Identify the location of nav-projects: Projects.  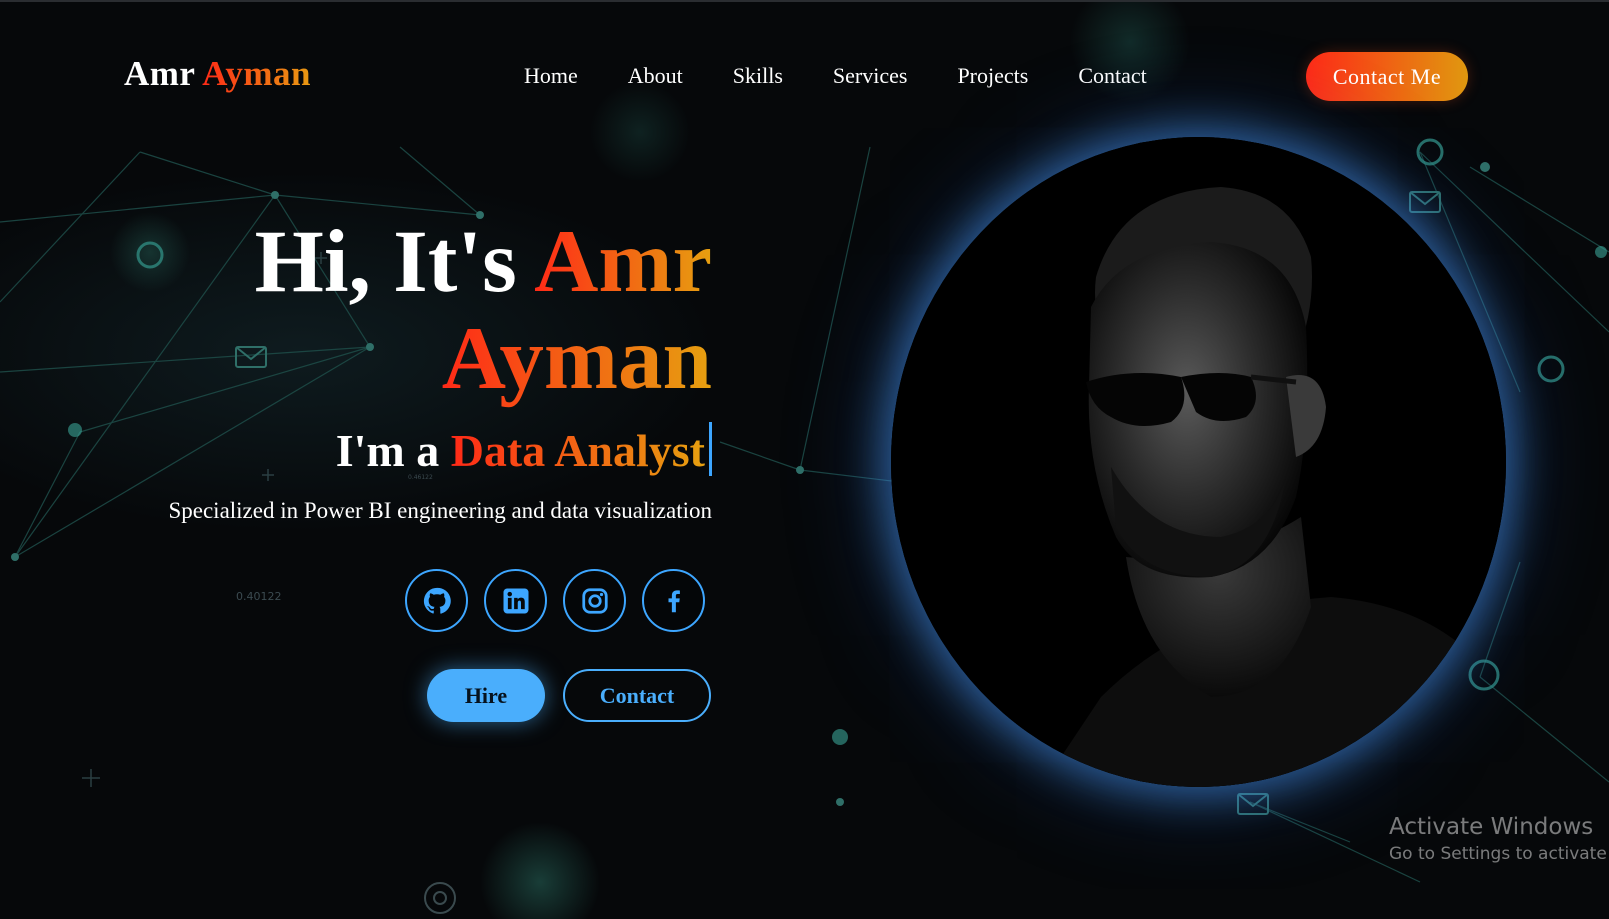
(992, 76).